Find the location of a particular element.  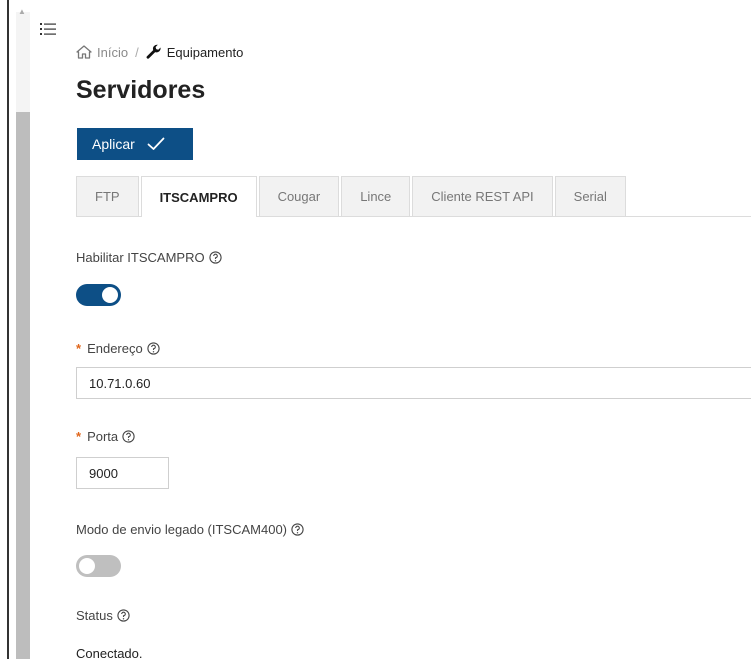

legacy-mode-toggle is located at coordinates (98, 566).